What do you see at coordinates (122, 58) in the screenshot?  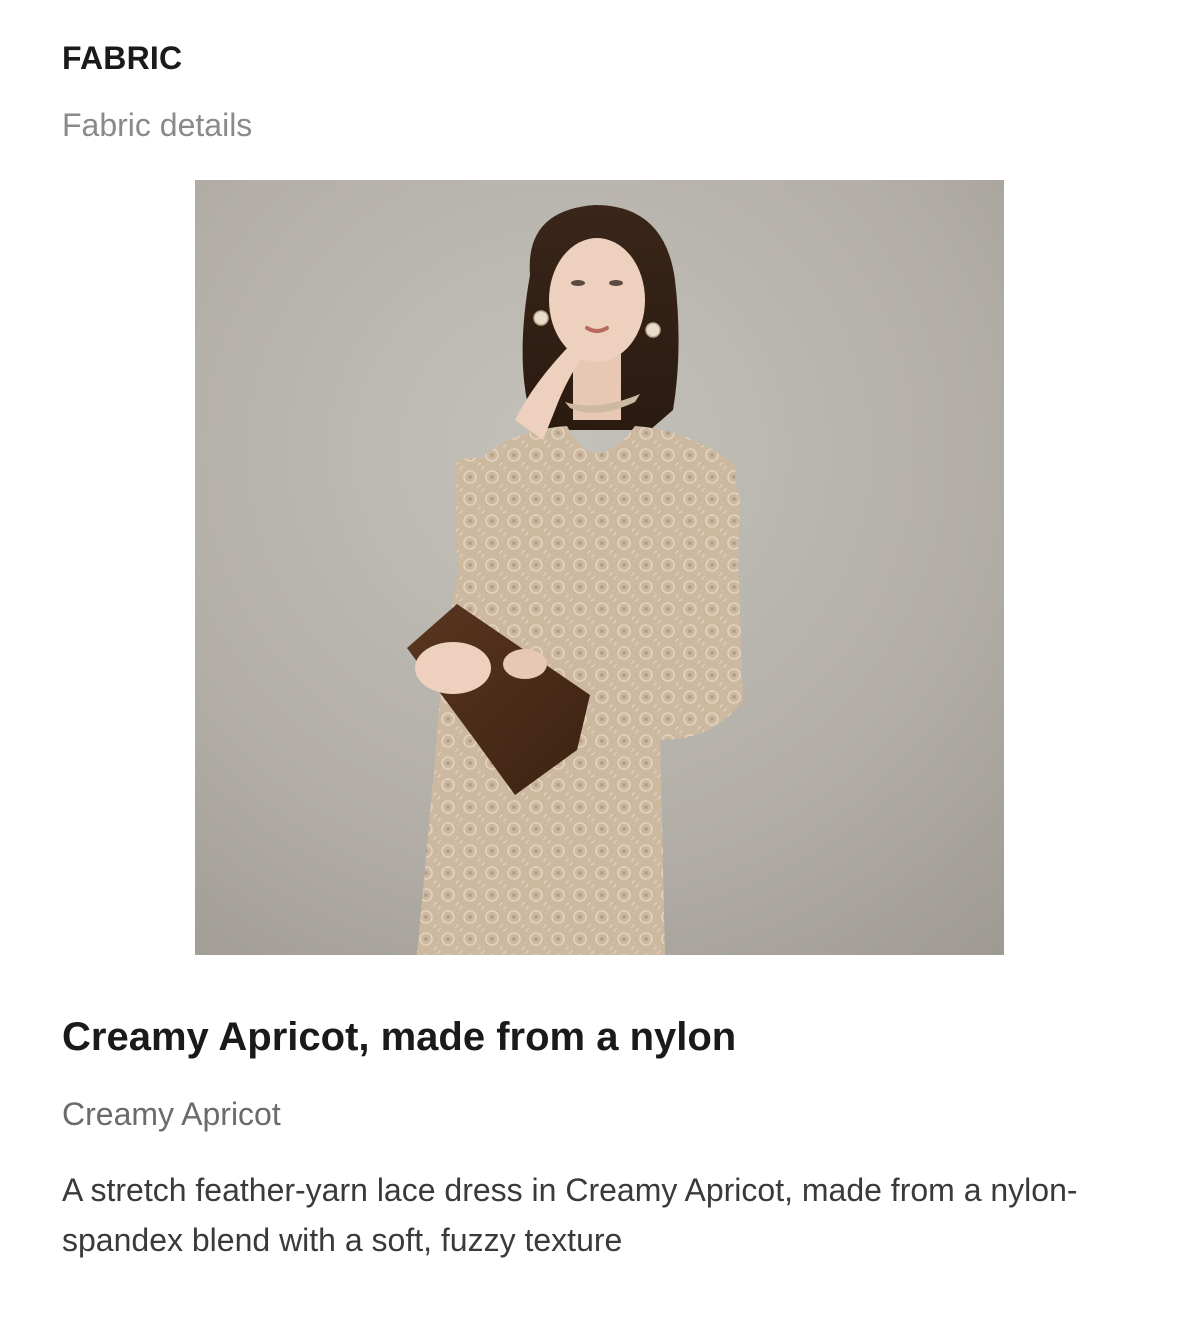 I see `section-label: FABRIC` at bounding box center [122, 58].